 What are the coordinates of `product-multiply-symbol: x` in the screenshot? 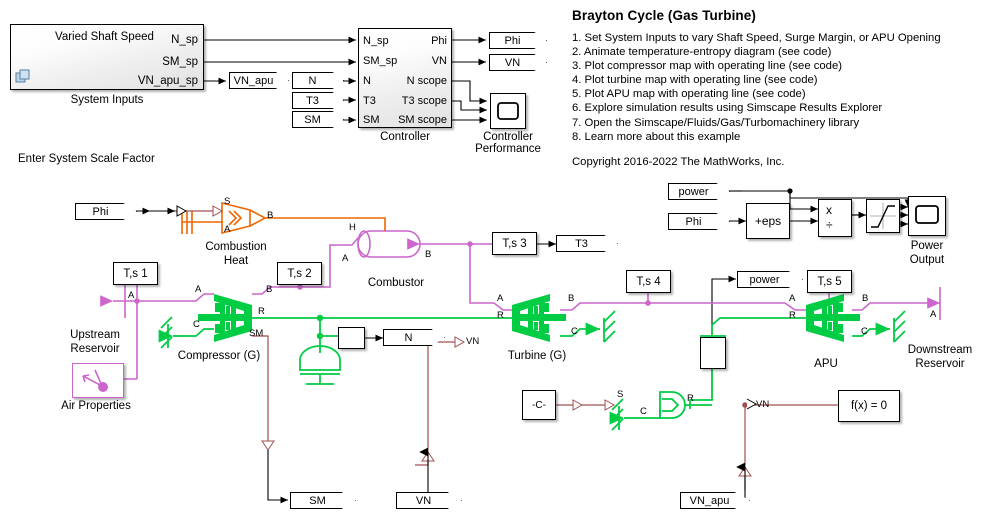 It's located at (829, 210).